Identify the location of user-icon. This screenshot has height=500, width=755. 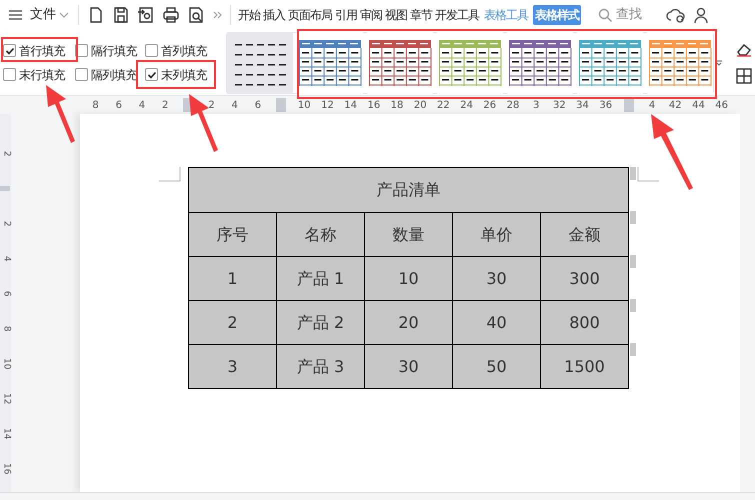
(701, 15).